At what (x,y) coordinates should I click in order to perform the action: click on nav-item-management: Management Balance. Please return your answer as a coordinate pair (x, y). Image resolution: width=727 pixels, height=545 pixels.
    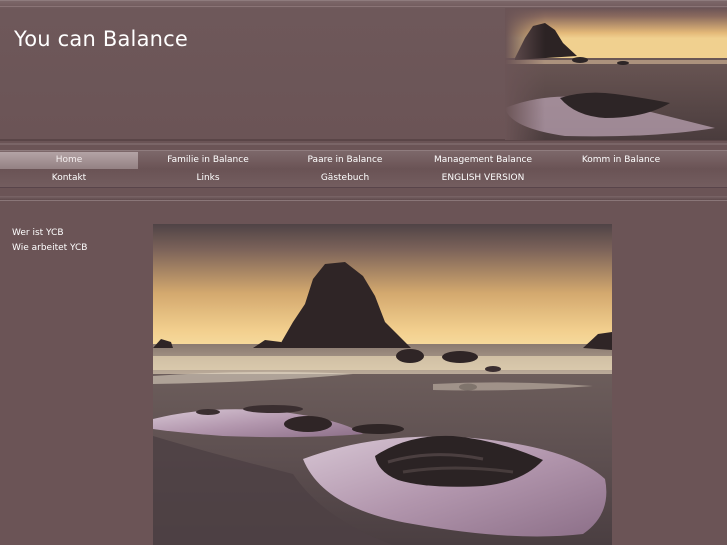
    Looking at the image, I should click on (483, 160).